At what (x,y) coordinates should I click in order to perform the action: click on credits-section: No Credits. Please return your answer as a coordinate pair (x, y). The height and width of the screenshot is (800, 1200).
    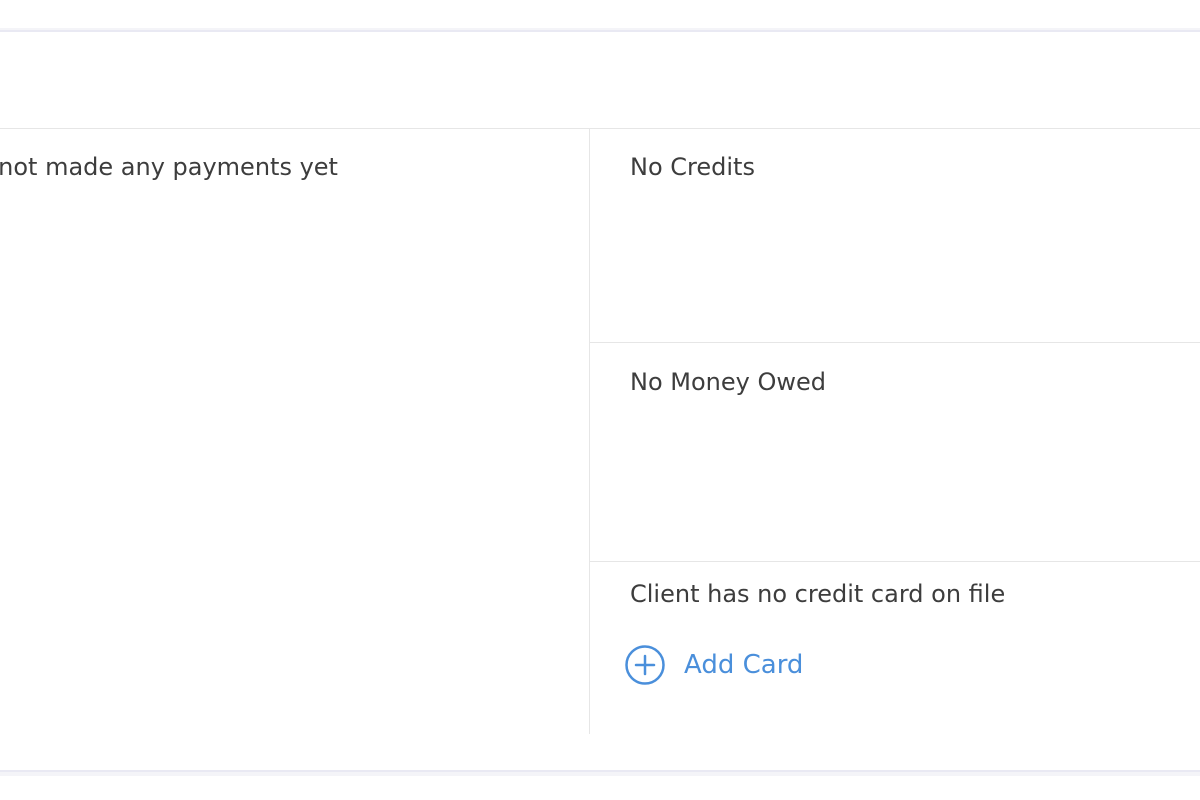
    Looking at the image, I should click on (895, 236).